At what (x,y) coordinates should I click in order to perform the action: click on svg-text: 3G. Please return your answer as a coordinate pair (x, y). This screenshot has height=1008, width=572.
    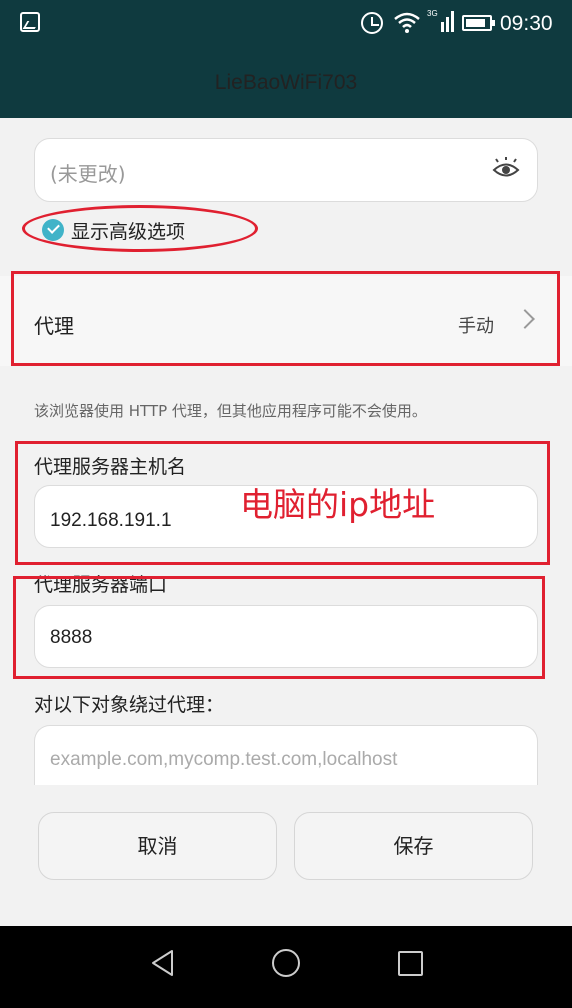
    Looking at the image, I should click on (432, 13).